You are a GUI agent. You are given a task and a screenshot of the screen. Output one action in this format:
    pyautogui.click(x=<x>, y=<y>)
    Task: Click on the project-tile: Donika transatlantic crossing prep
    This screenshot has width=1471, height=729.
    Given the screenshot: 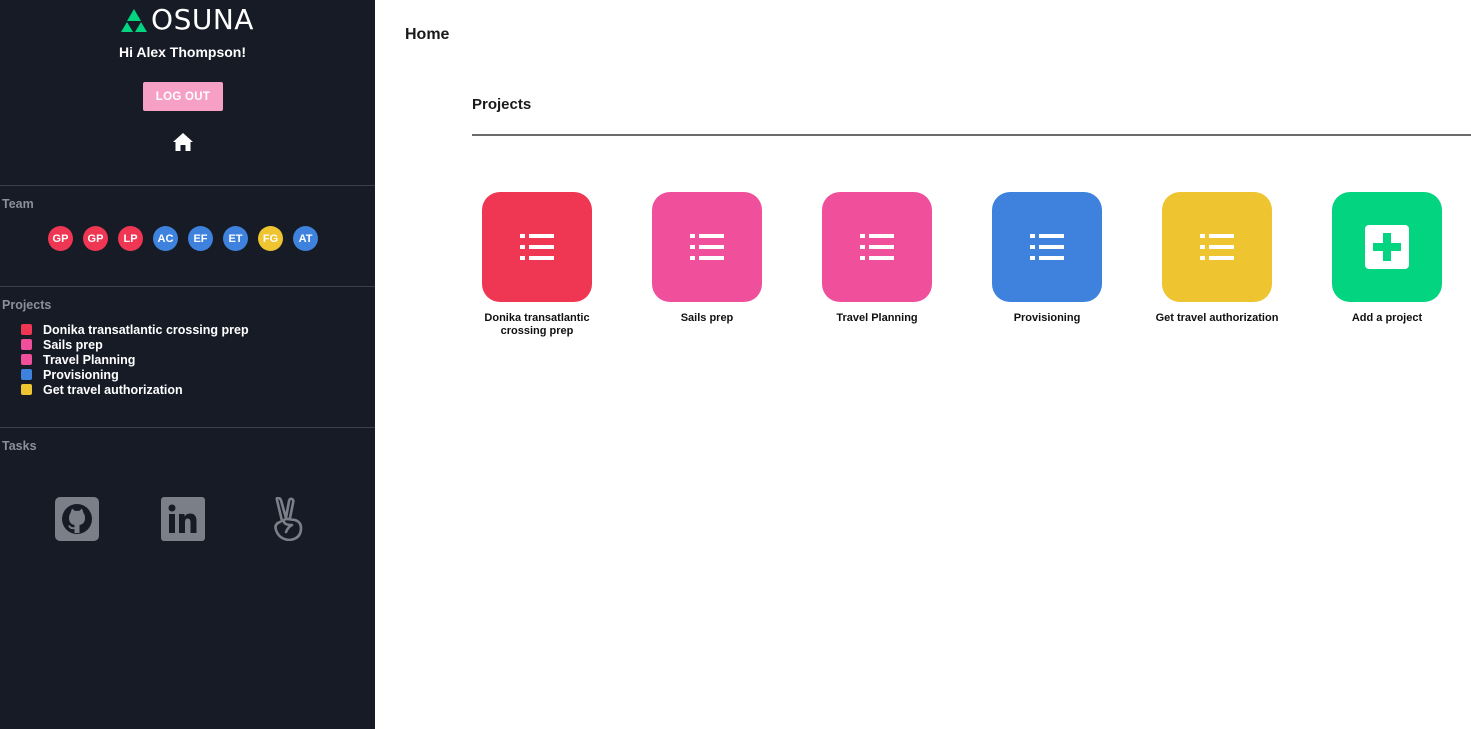 What is the action you would take?
    pyautogui.click(x=537, y=265)
    